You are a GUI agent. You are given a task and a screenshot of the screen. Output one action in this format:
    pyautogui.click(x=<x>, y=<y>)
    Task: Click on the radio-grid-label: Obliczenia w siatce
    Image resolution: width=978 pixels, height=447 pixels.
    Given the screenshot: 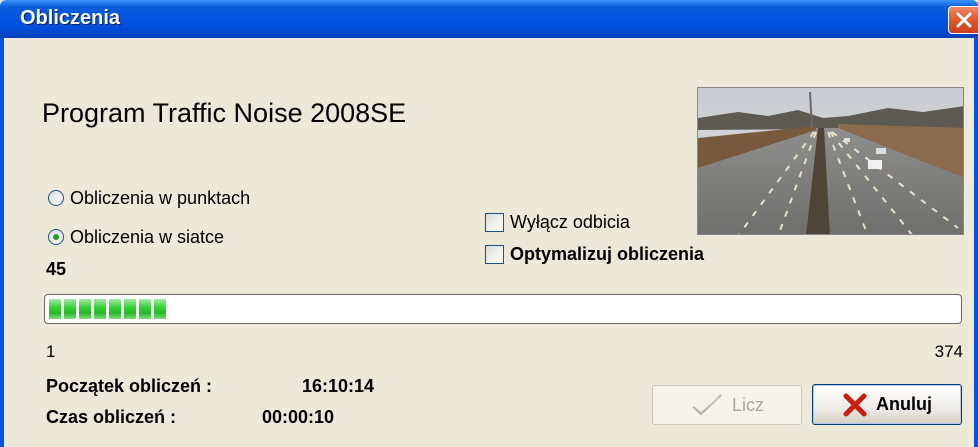 What is the action you would take?
    pyautogui.click(x=147, y=236)
    